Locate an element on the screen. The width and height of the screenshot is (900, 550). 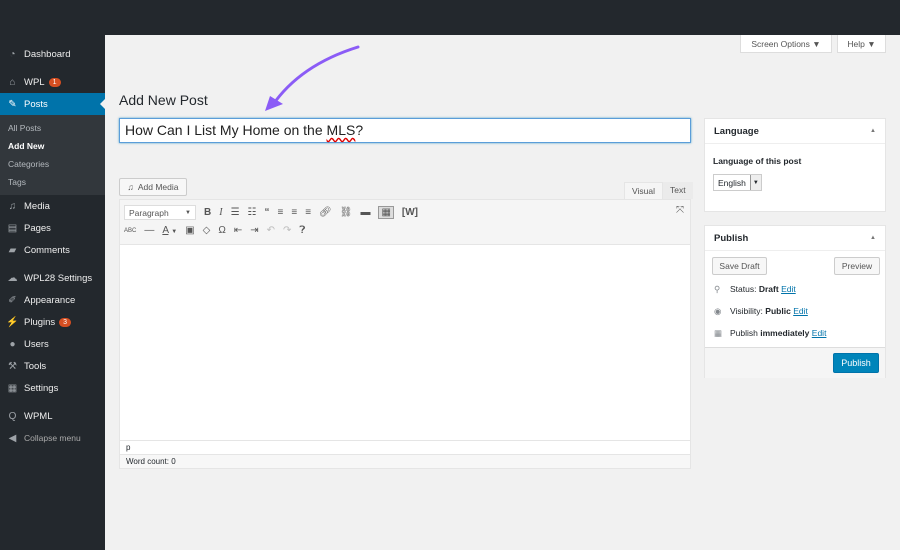
edit-visibility-link: Edit is located at coordinates (800, 311).